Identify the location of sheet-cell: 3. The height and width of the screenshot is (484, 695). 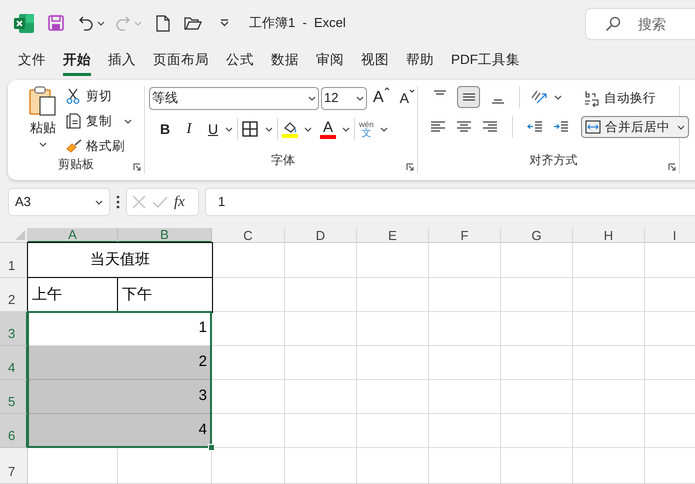
(120, 397).